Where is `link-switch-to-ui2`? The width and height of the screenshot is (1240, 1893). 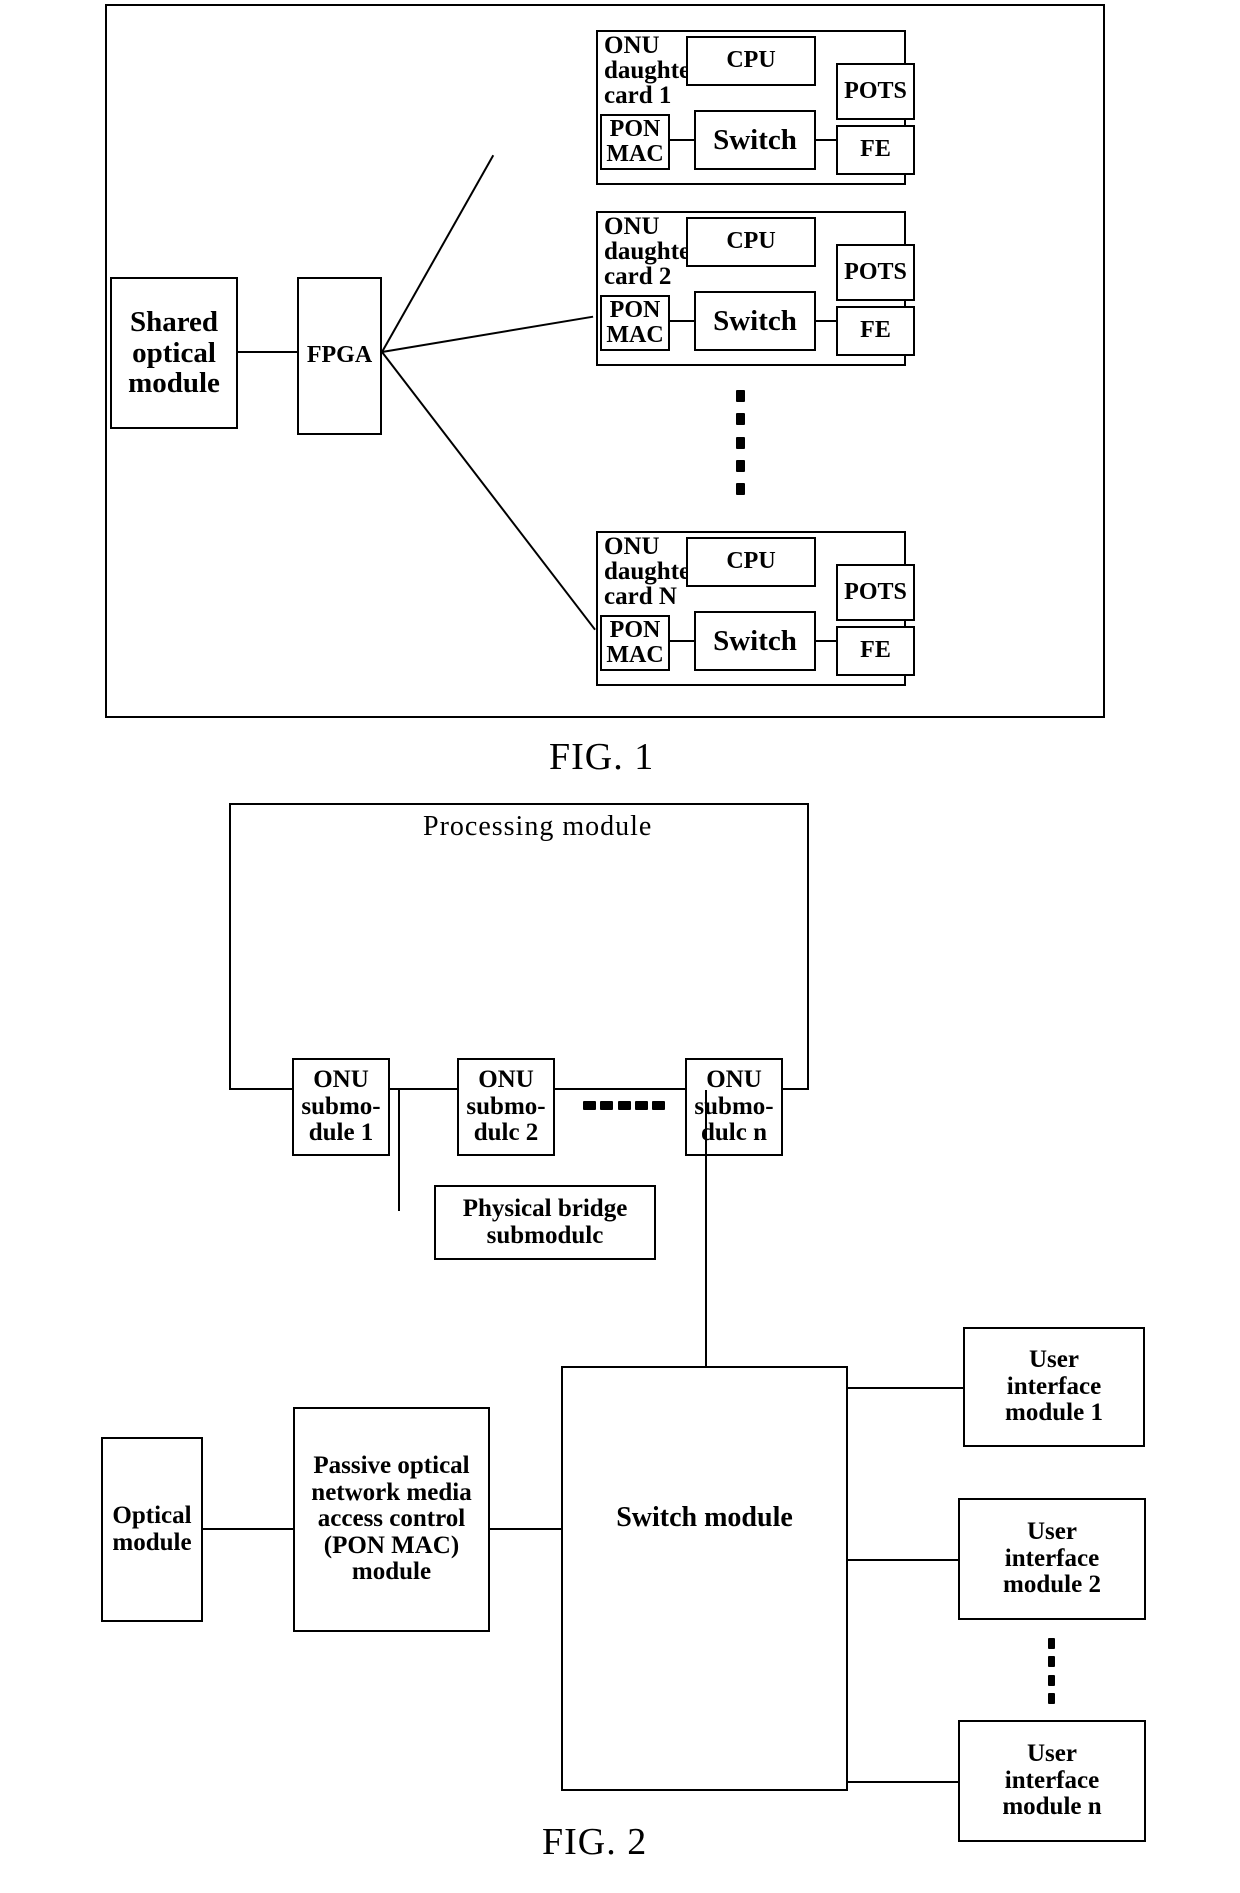
link-switch-to-ui2 is located at coordinates (903, 1560).